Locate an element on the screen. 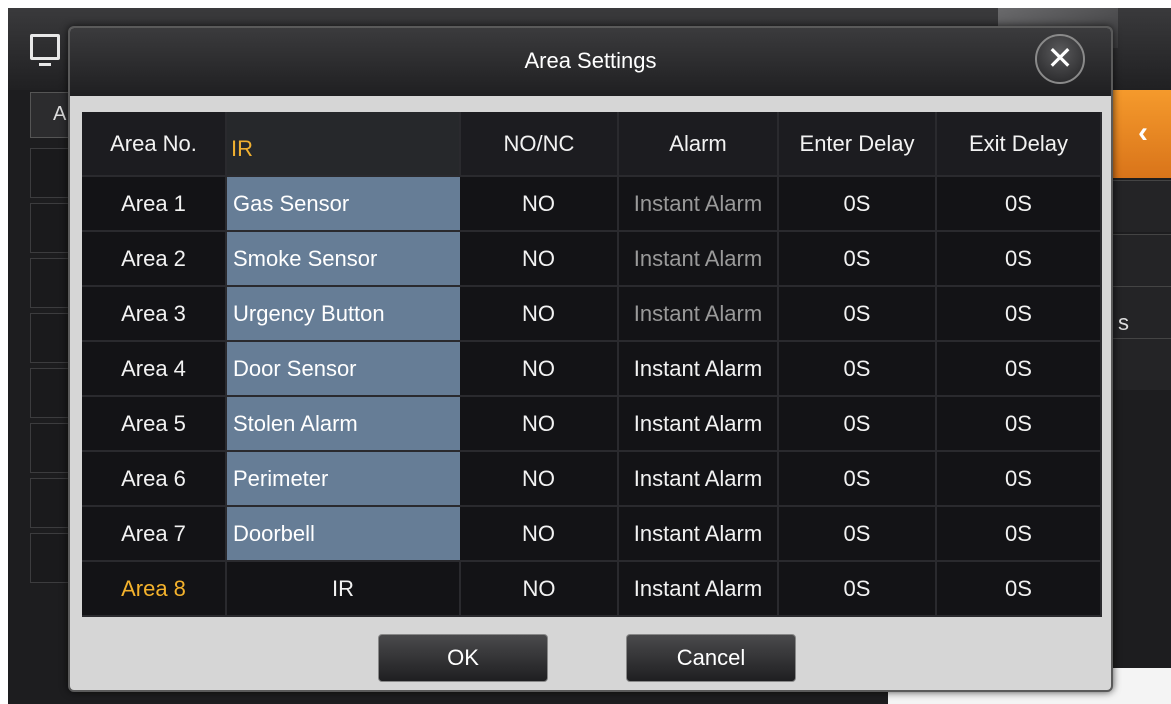 Image resolution: width=1171 pixels, height=704 pixels. area-number: Area 5 is located at coordinates (154, 424).